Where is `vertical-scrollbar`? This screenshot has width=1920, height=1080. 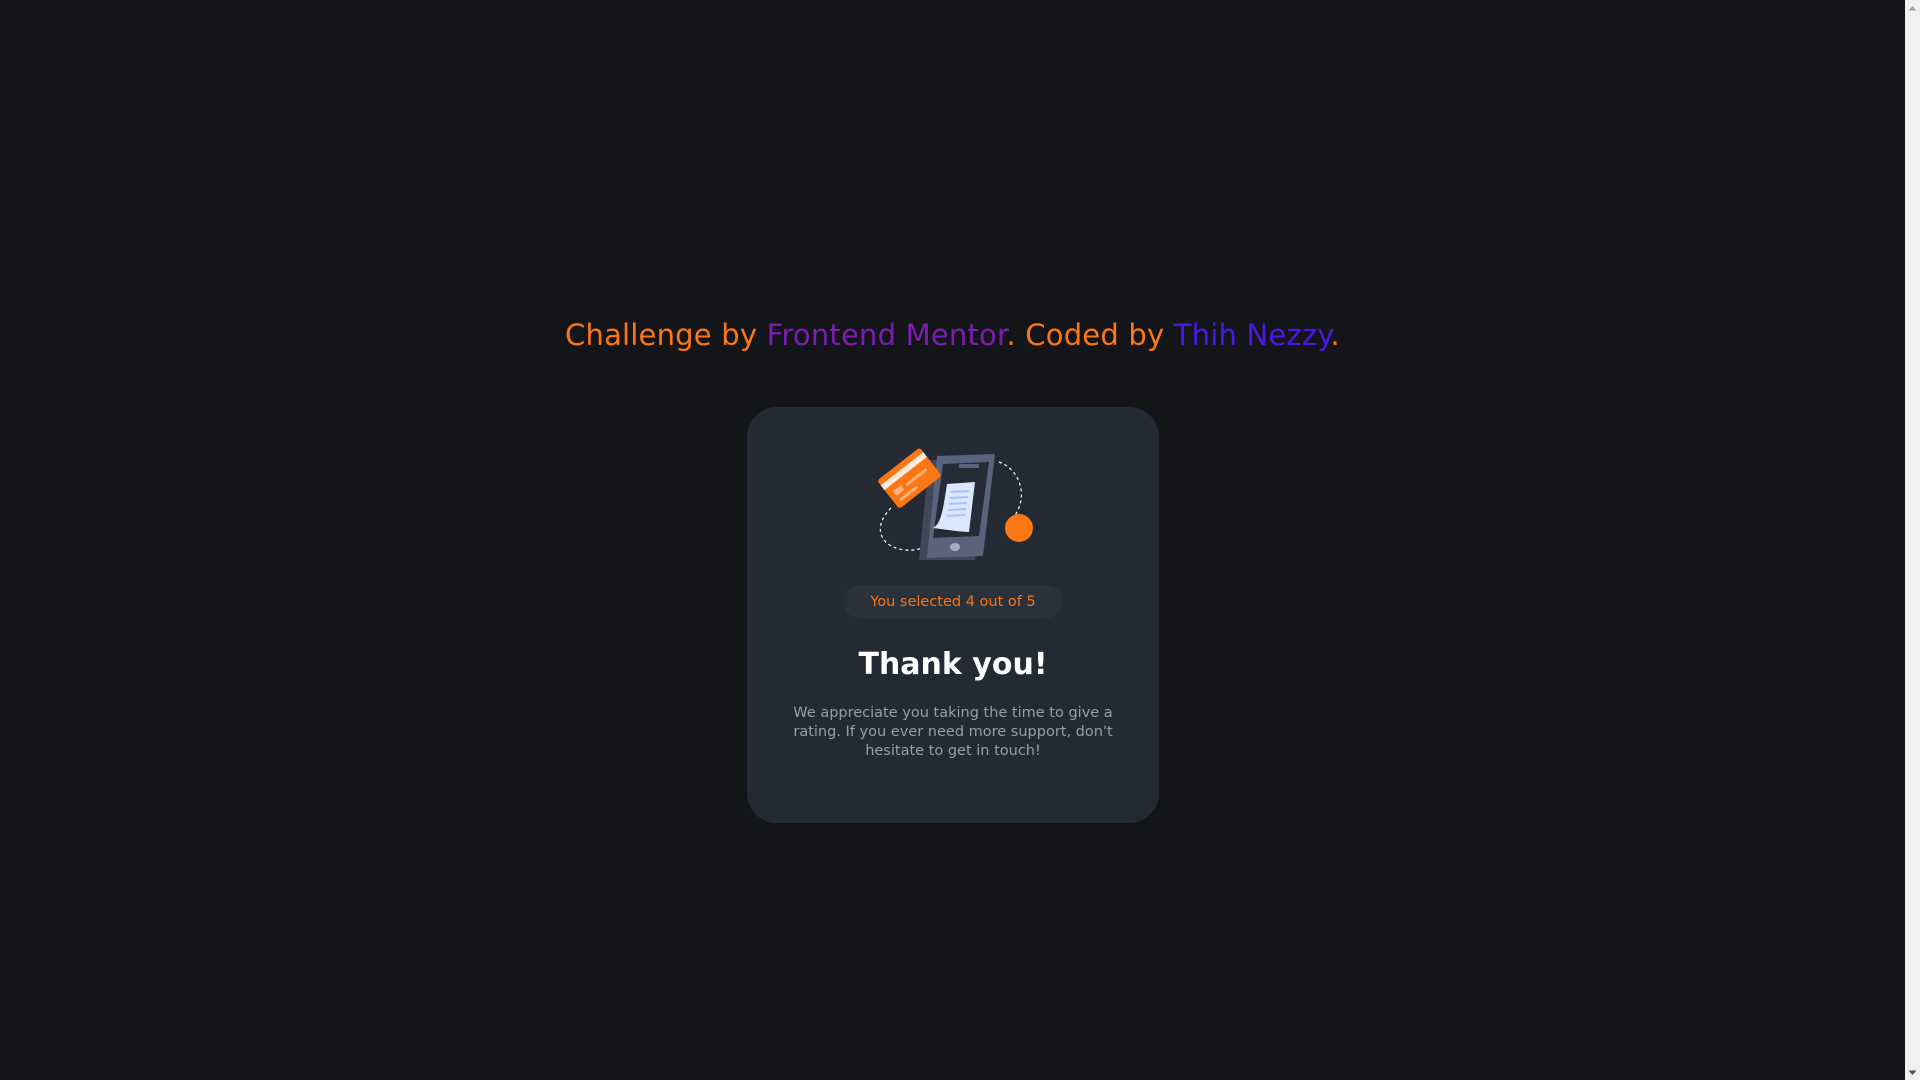
vertical-scrollbar is located at coordinates (1912, 540).